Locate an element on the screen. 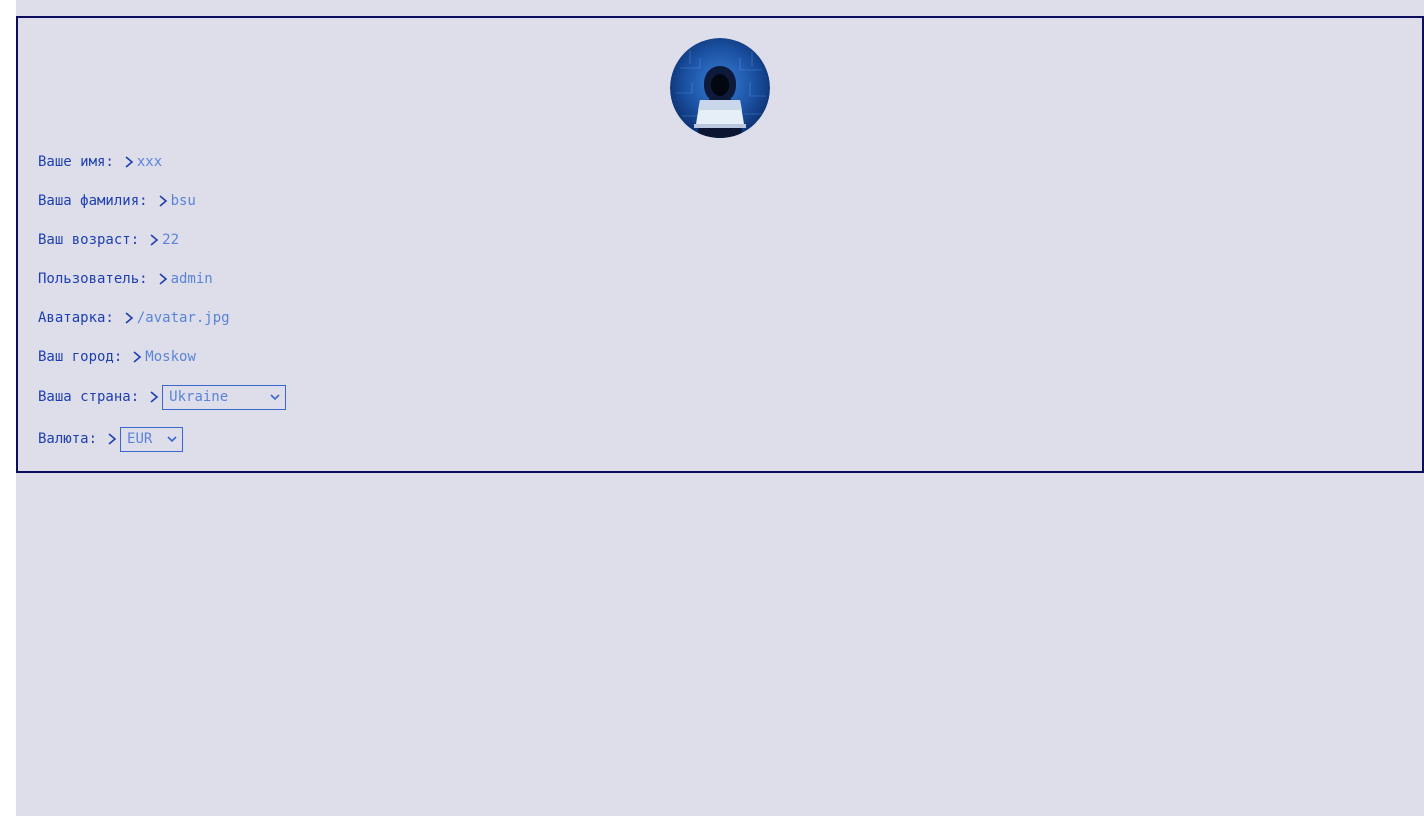 This screenshot has width=1424, height=816. name-label: Ваше имя: is located at coordinates (76, 162).